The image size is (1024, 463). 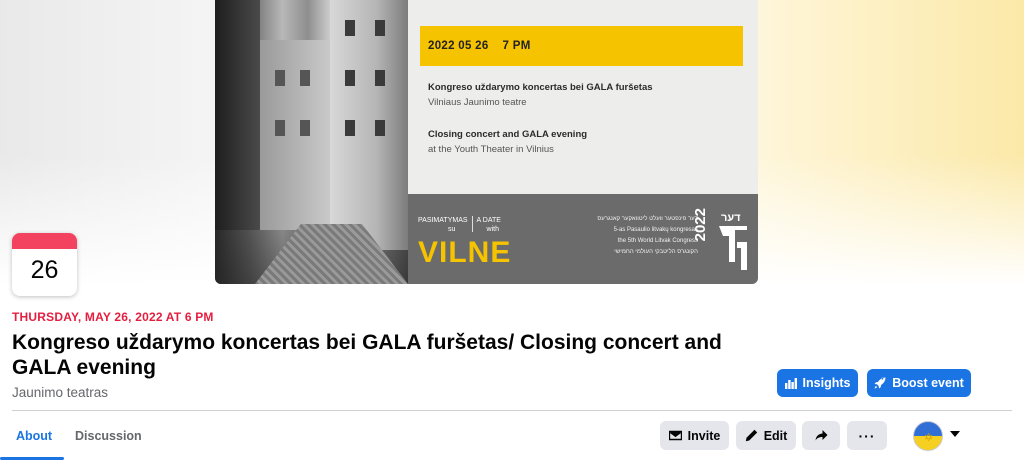 What do you see at coordinates (479, 46) in the screenshot?
I see `poster-date: 2022 05 26 7 PM` at bounding box center [479, 46].